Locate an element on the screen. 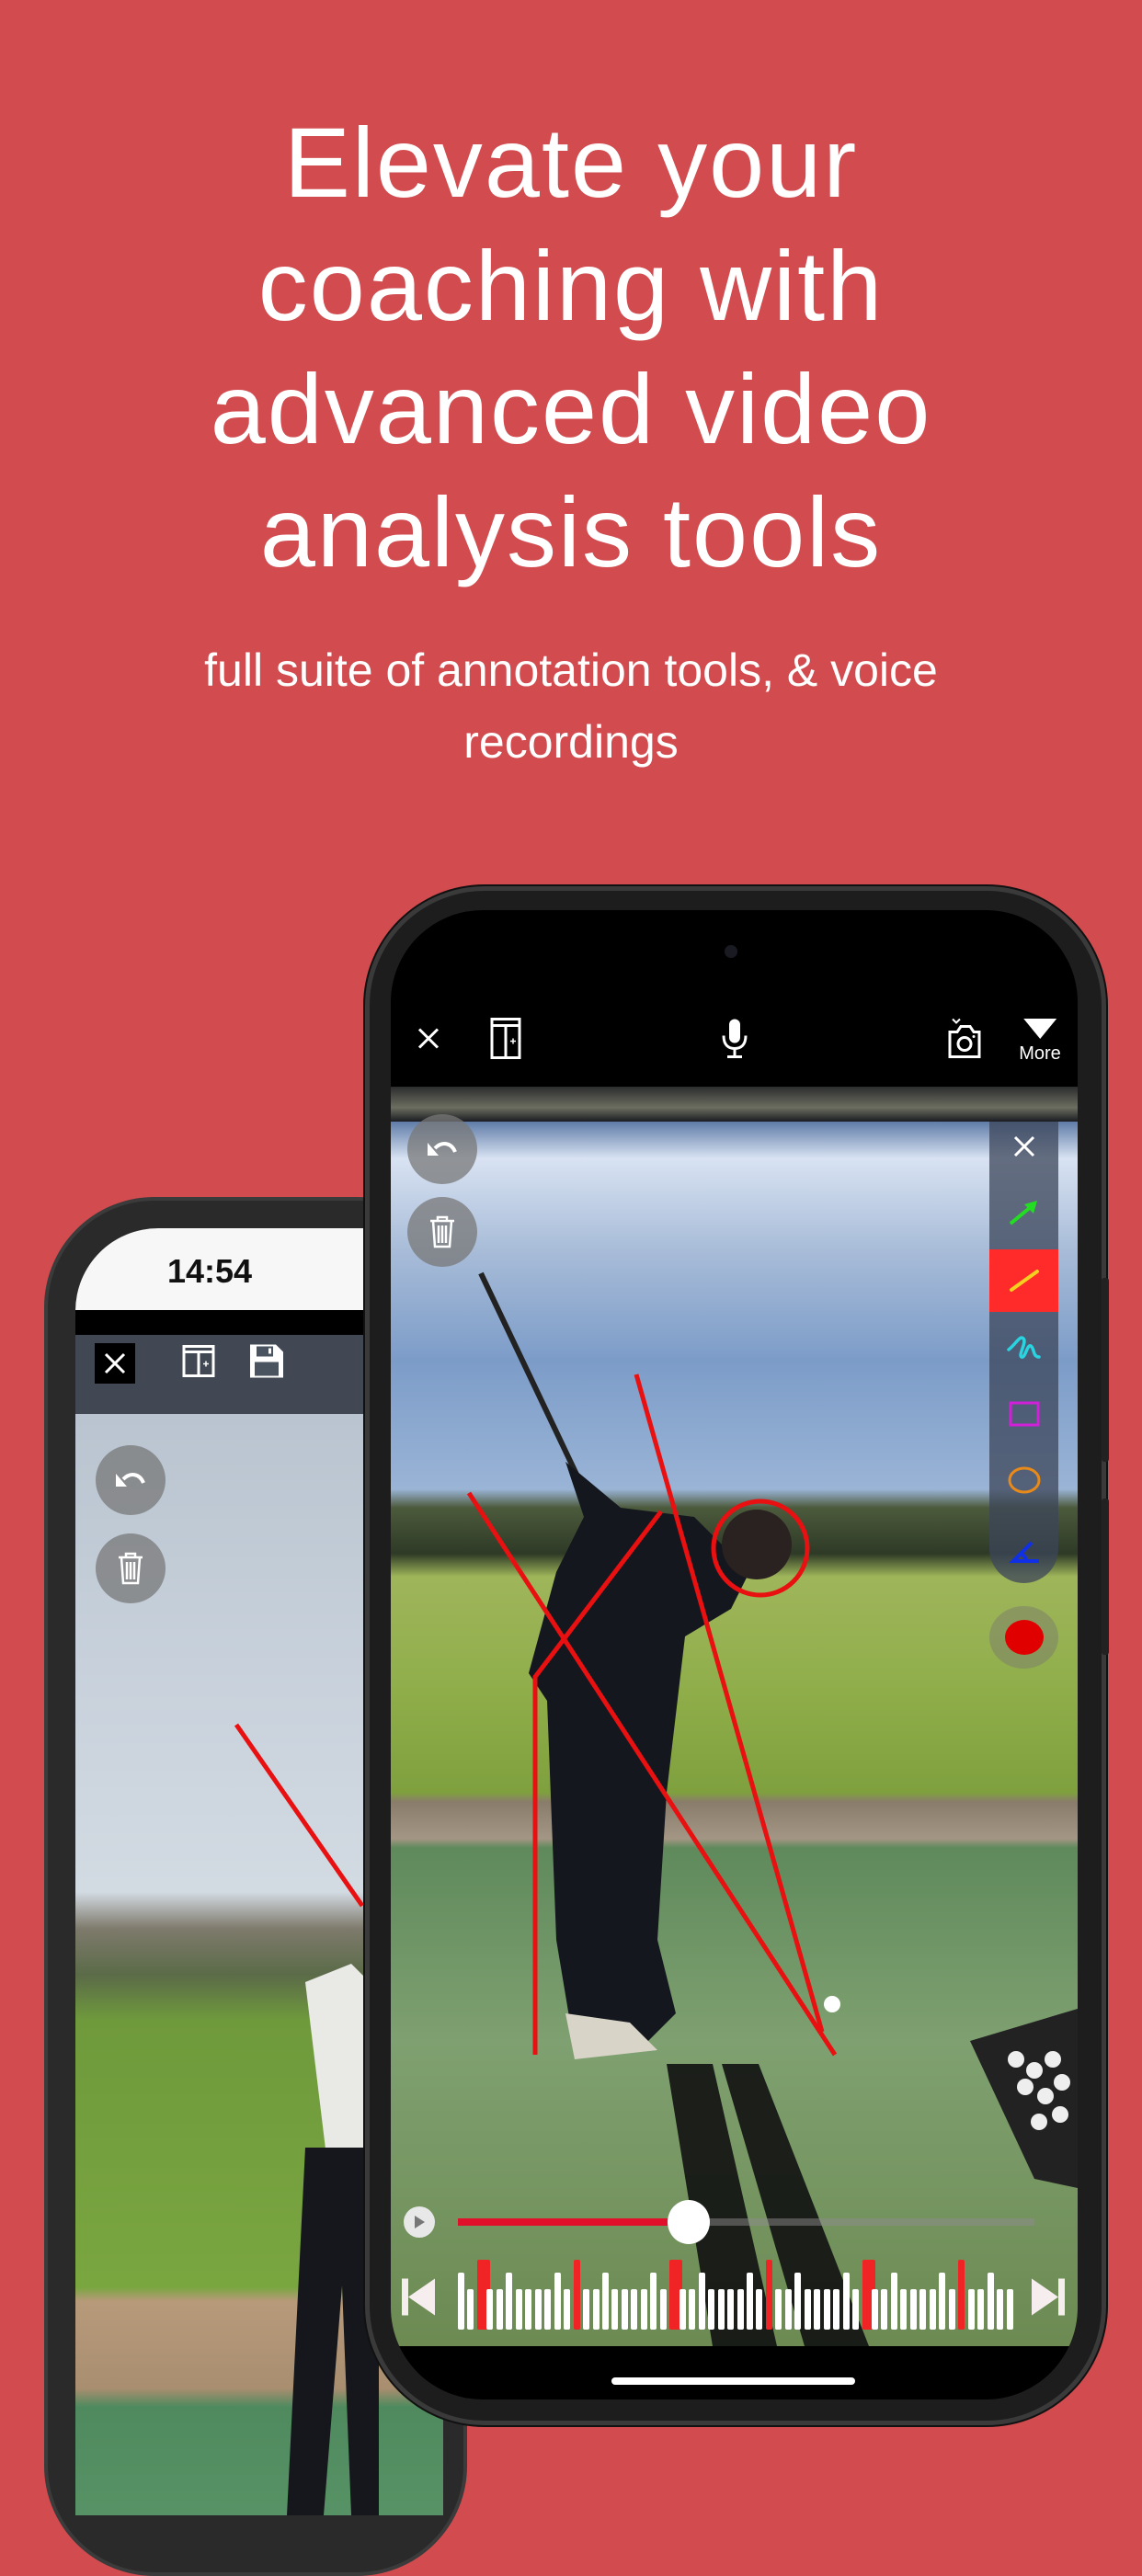  circle-icon is located at coordinates (1024, 1480).